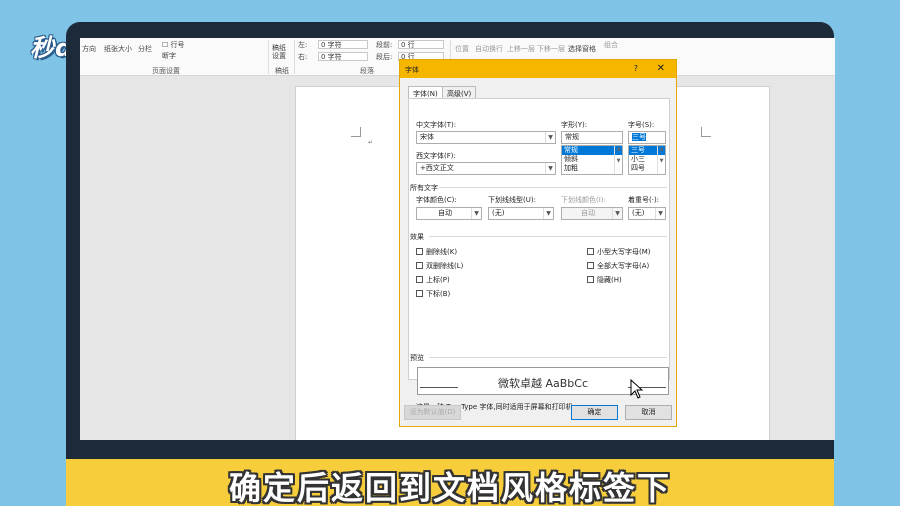  What do you see at coordinates (449, 487) in the screenshot?
I see `subtitle-text: 确定后返回到文档风格标签下` at bounding box center [449, 487].